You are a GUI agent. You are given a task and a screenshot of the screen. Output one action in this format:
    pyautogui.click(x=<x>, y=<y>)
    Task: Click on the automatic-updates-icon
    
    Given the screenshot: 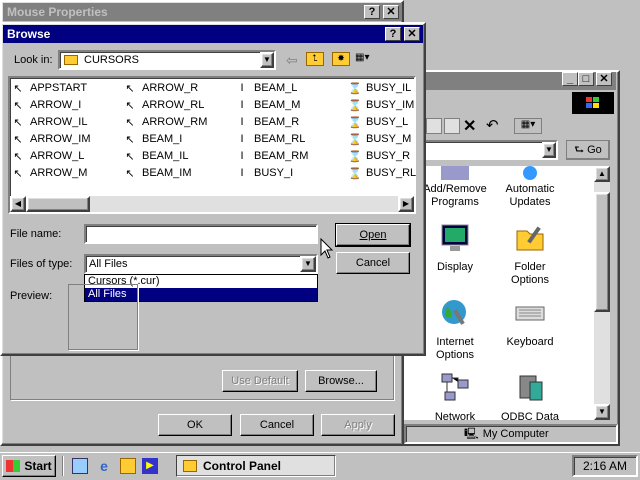 What is the action you would take?
    pyautogui.click(x=530, y=173)
    